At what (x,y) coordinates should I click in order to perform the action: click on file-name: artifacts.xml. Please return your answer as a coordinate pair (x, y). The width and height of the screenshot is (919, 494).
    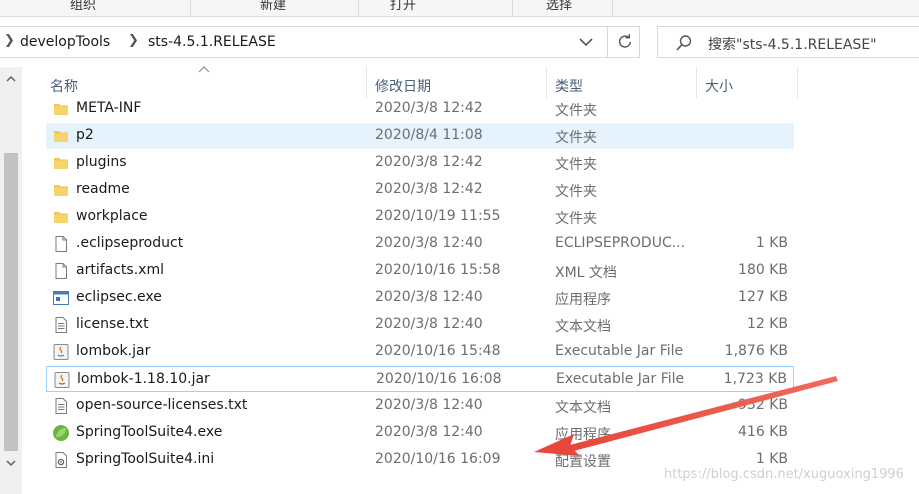
    Looking at the image, I should click on (120, 270).